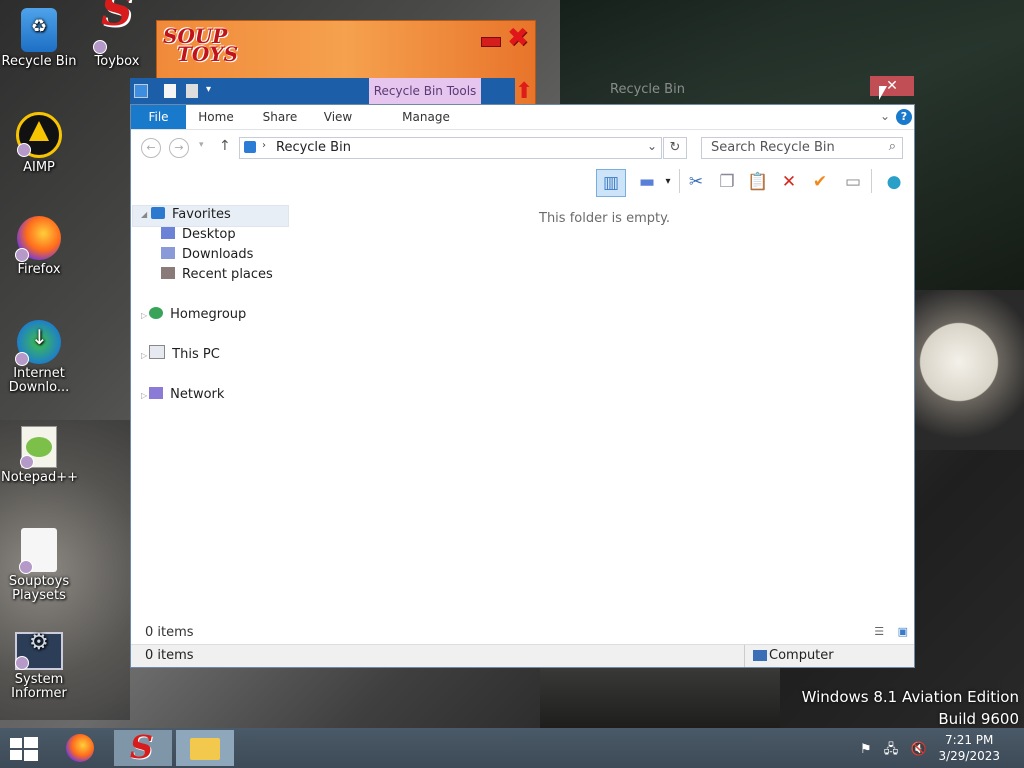  I want to click on ribbon-tabs: File Home Share View Manage ⌄ ?, so click(522, 117).